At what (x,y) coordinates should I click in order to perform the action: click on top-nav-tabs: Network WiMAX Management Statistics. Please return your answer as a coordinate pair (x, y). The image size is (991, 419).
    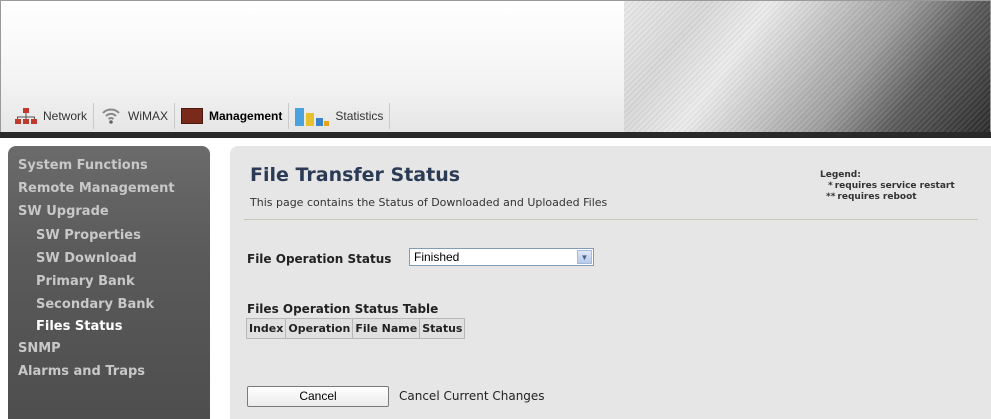
    Looking at the image, I should click on (200, 116).